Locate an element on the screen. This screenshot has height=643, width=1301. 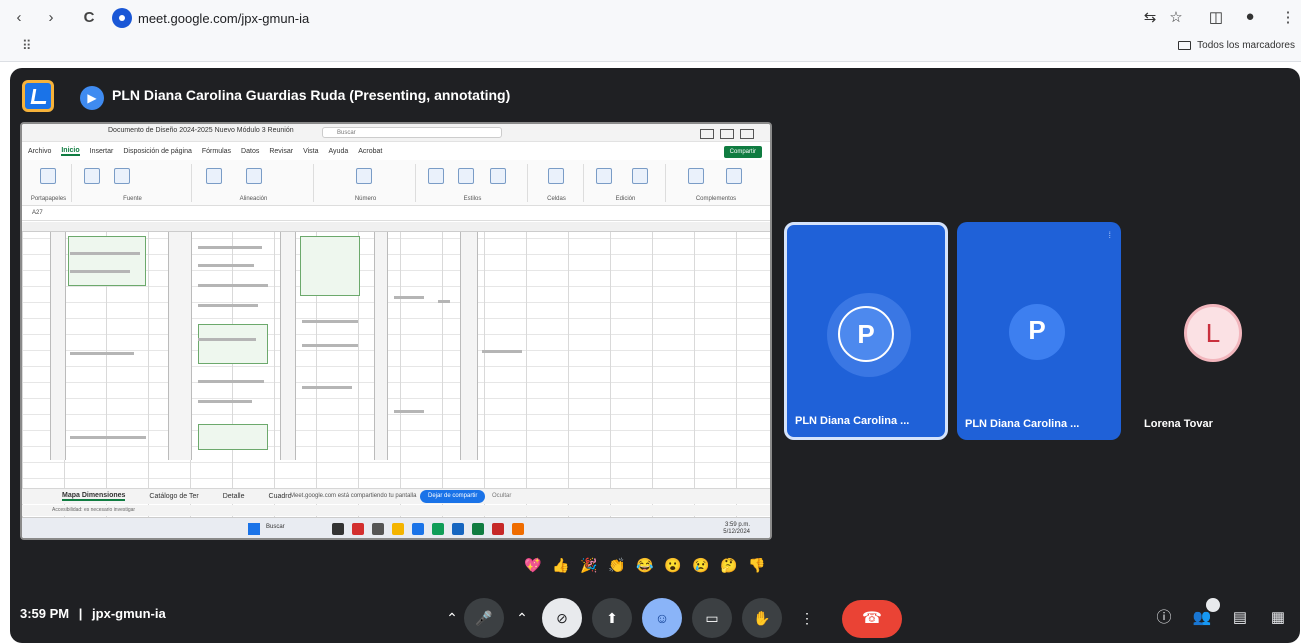
raise-hand-icon: ✋ is located at coordinates (762, 618).